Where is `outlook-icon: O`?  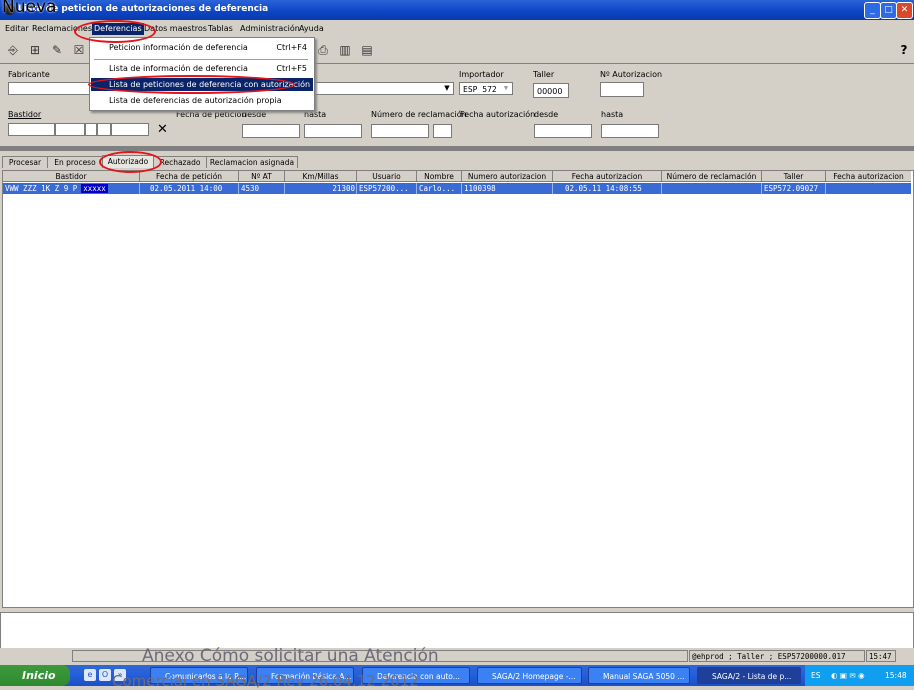
outlook-icon: O is located at coordinates (105, 675).